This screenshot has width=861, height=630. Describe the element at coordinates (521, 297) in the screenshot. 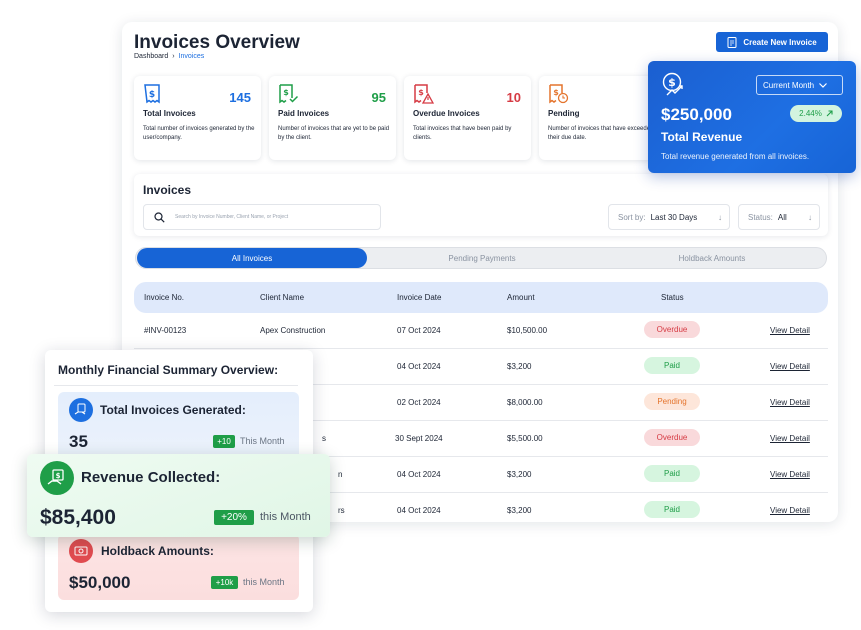

I see `col-amount: Amount` at that location.